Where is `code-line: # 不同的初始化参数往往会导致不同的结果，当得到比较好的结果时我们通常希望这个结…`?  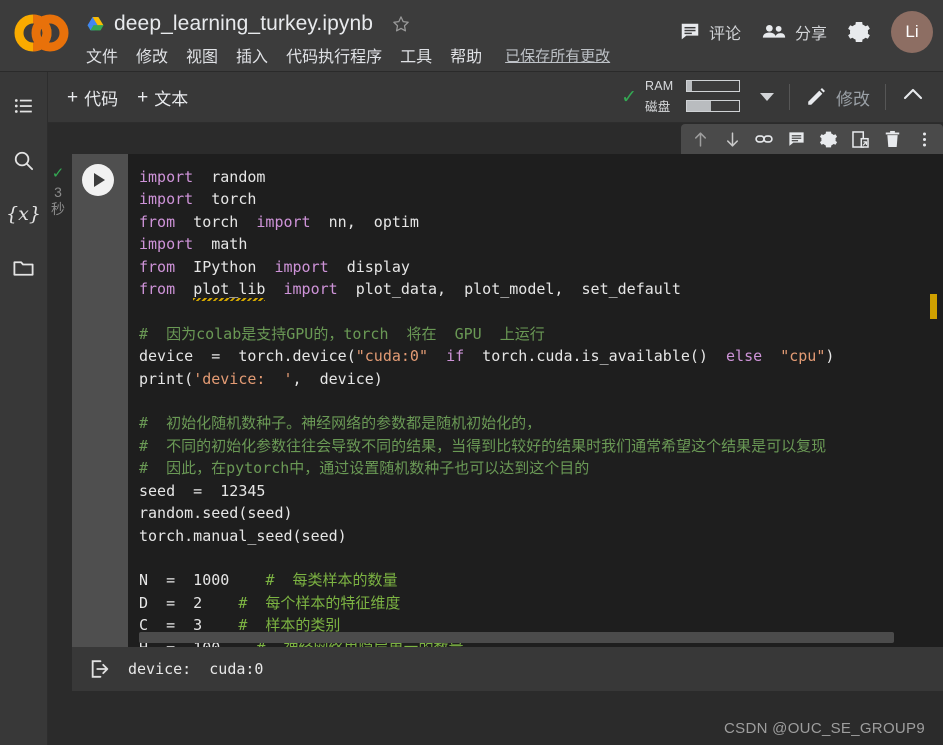 code-line: # 不同的初始化参数往往会导致不同的结果，当得到比较好的结果时我们通常希望这个结… is located at coordinates (541, 446).